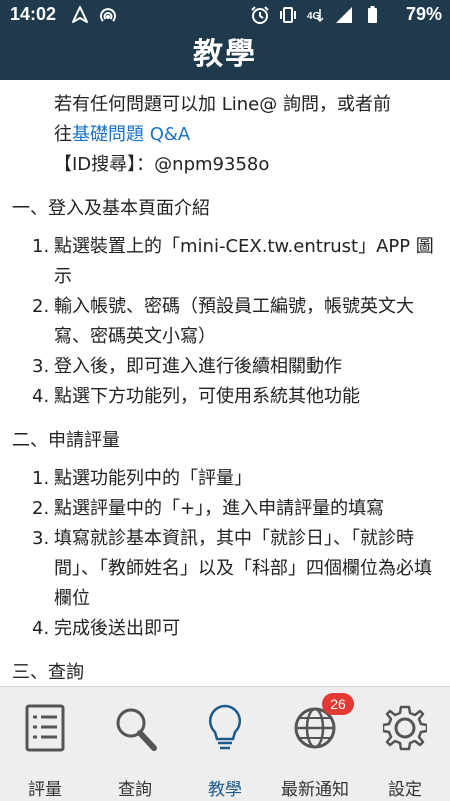 The width and height of the screenshot is (450, 801). I want to click on section-heading: 二、申請評量, so click(66, 440).